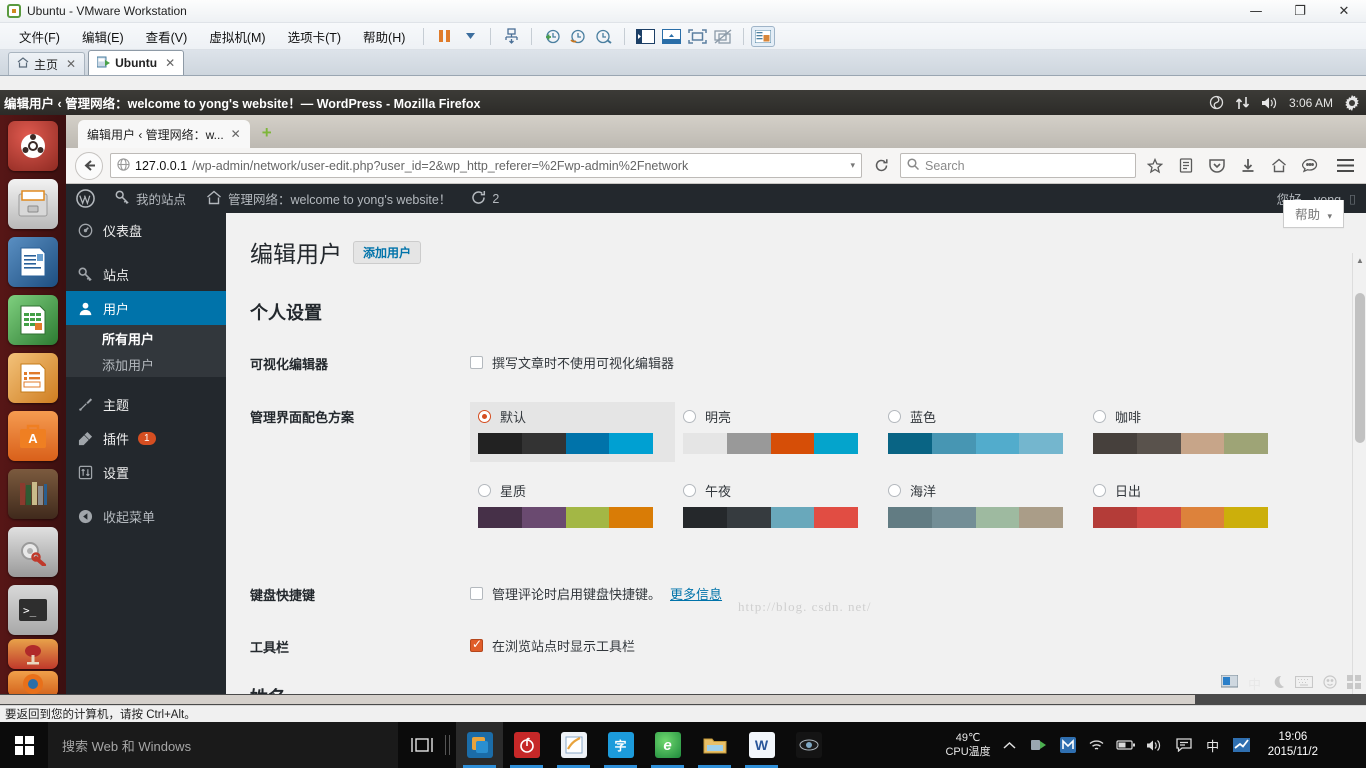 The width and height of the screenshot is (1366, 768). What do you see at coordinates (170, 63) in the screenshot?
I see `close-icon: ✕` at bounding box center [170, 63].